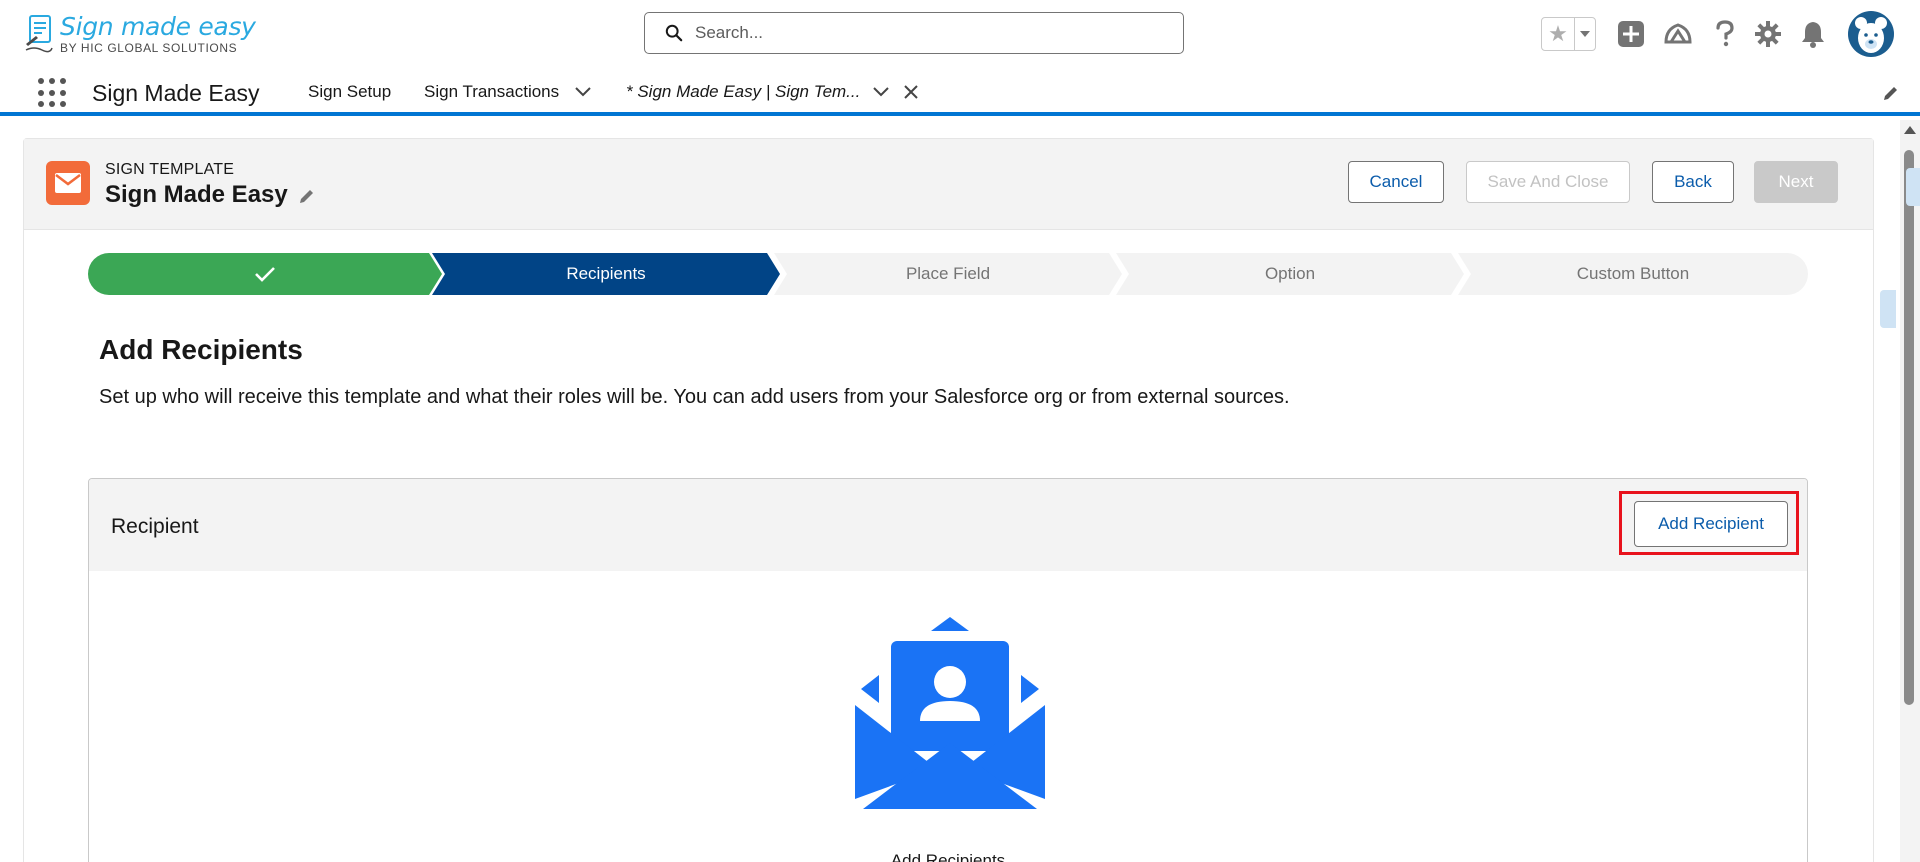 This screenshot has width=1920, height=862. I want to click on empty-state-label: Add Recipients, so click(948, 856).